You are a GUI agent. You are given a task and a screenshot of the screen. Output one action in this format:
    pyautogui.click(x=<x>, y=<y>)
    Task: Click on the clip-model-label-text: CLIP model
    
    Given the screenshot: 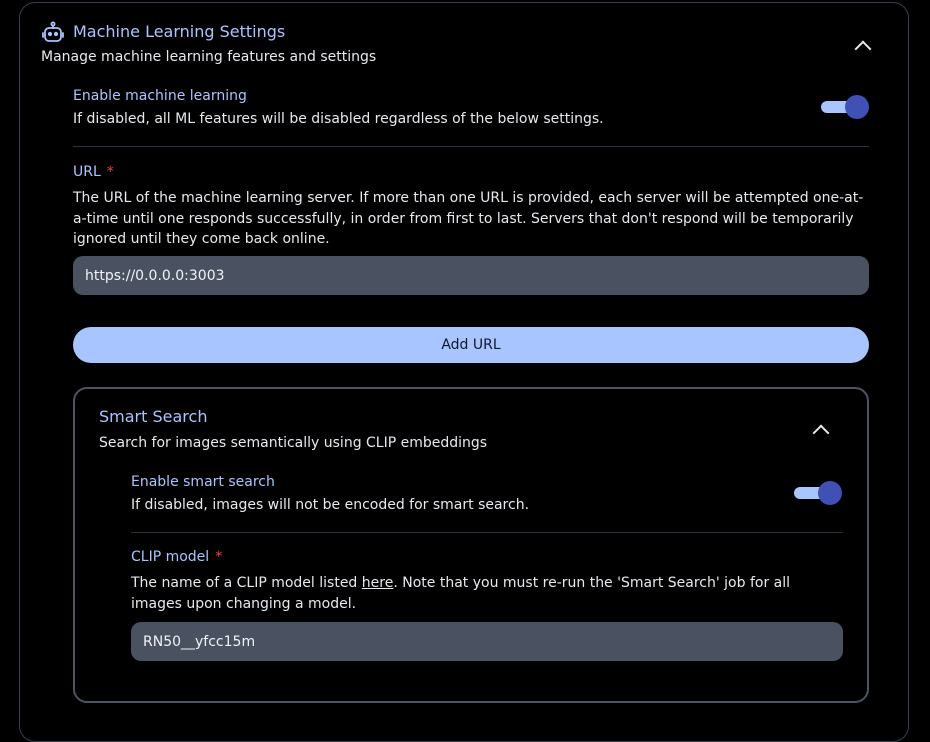 What is the action you would take?
    pyautogui.click(x=170, y=557)
    